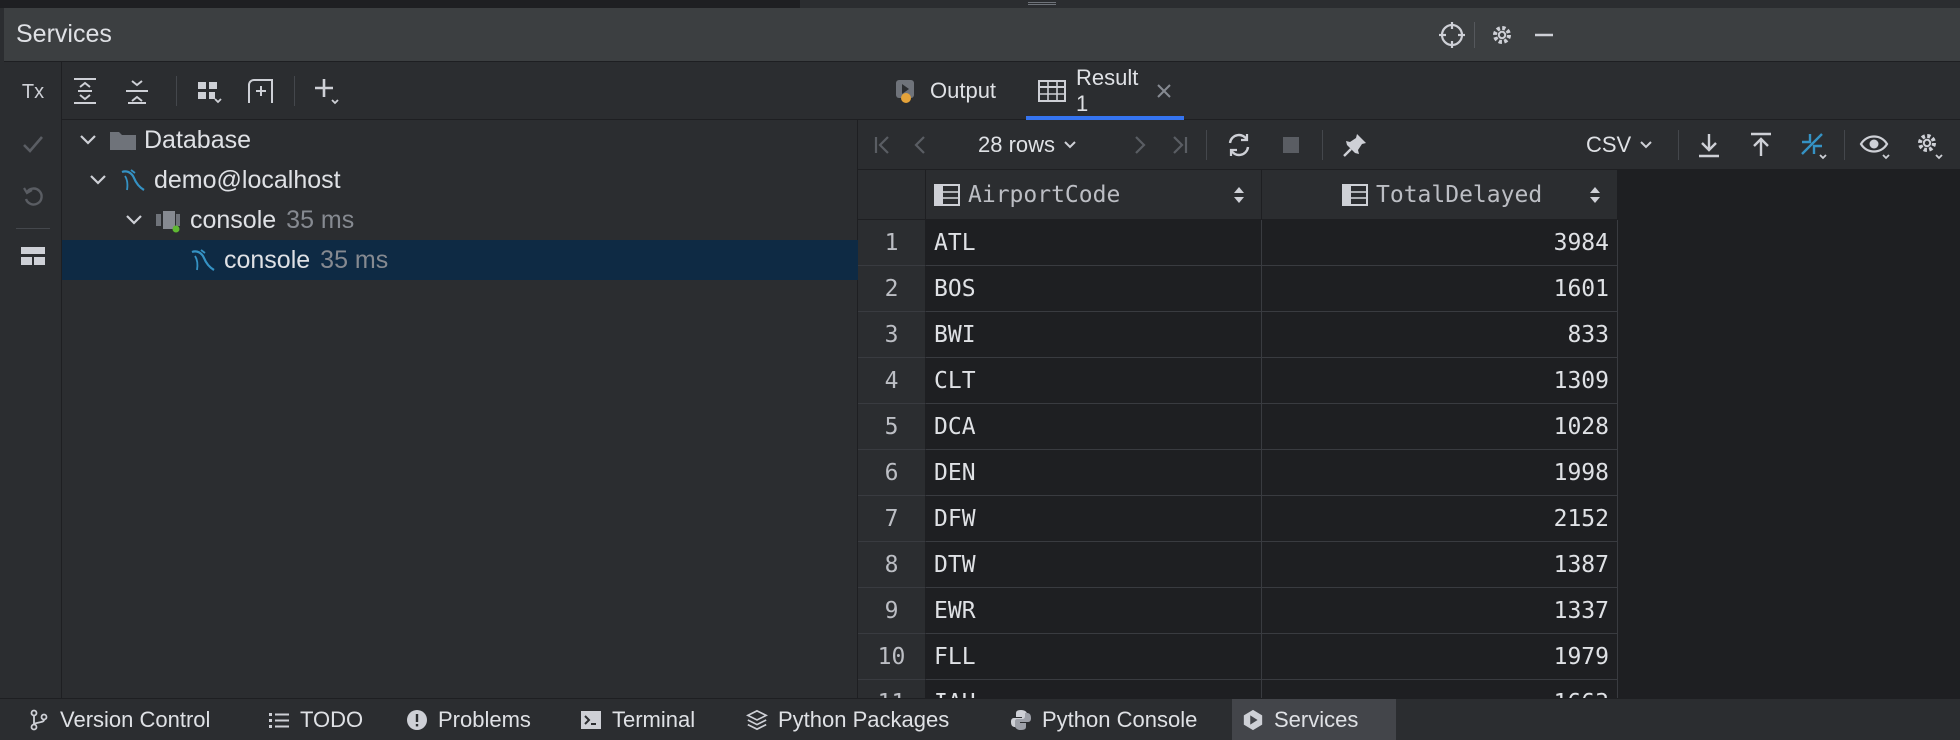  Describe the element at coordinates (1440, 565) in the screenshot. I see `cell-totaldelayed: 1387` at that location.